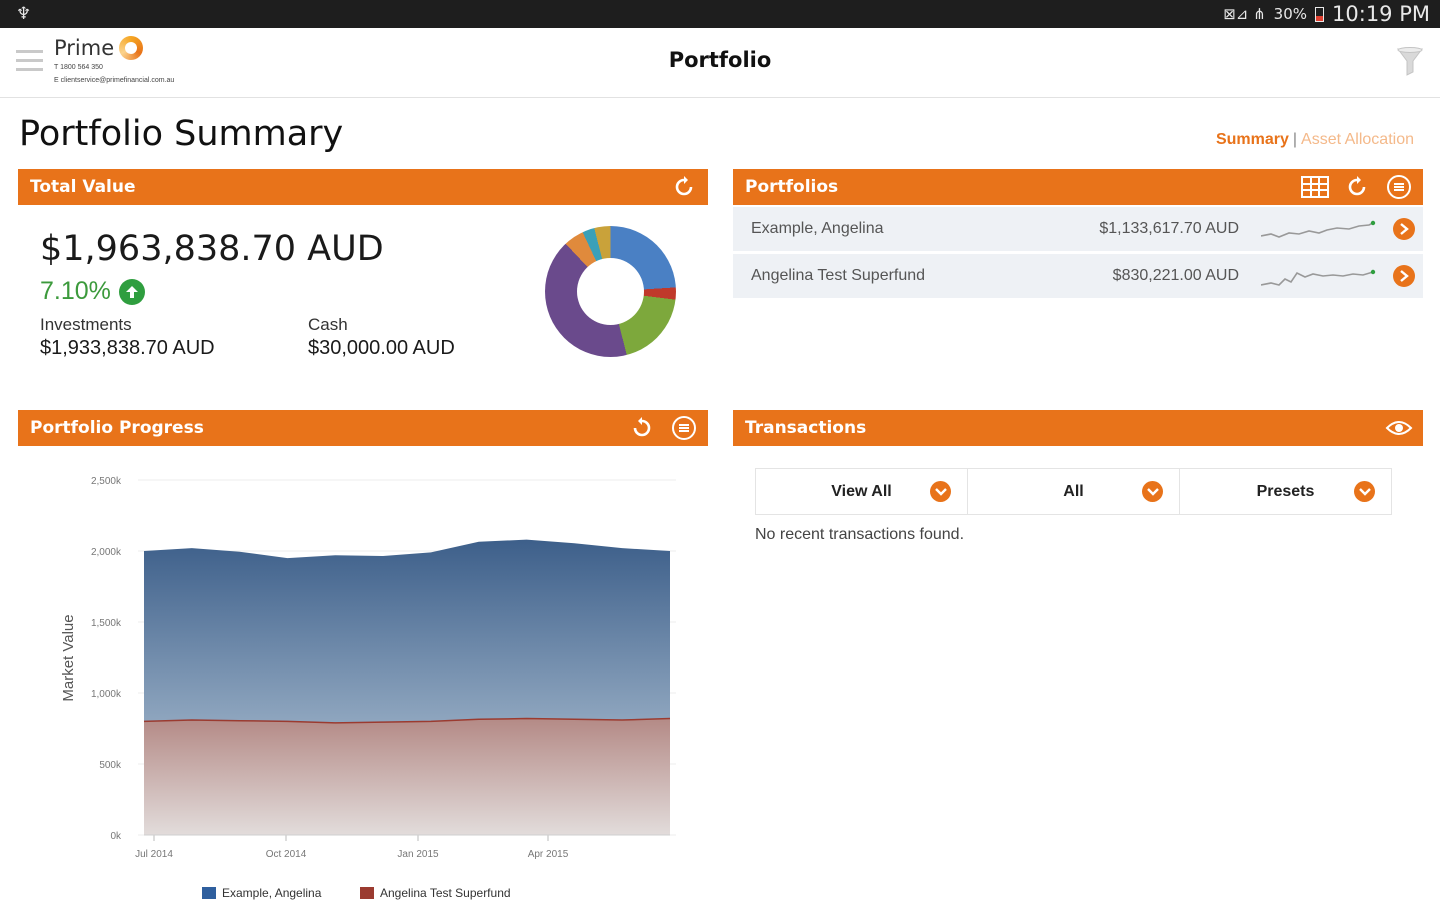 The height and width of the screenshot is (900, 1440). What do you see at coordinates (1410, 63) in the screenshot?
I see `filter-icon` at bounding box center [1410, 63].